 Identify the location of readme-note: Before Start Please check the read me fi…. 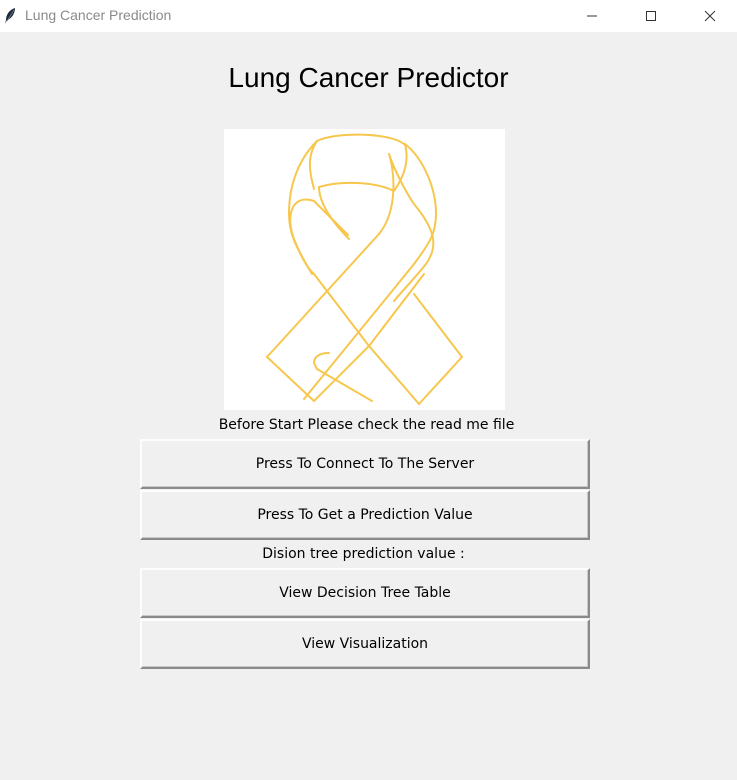
(366, 425).